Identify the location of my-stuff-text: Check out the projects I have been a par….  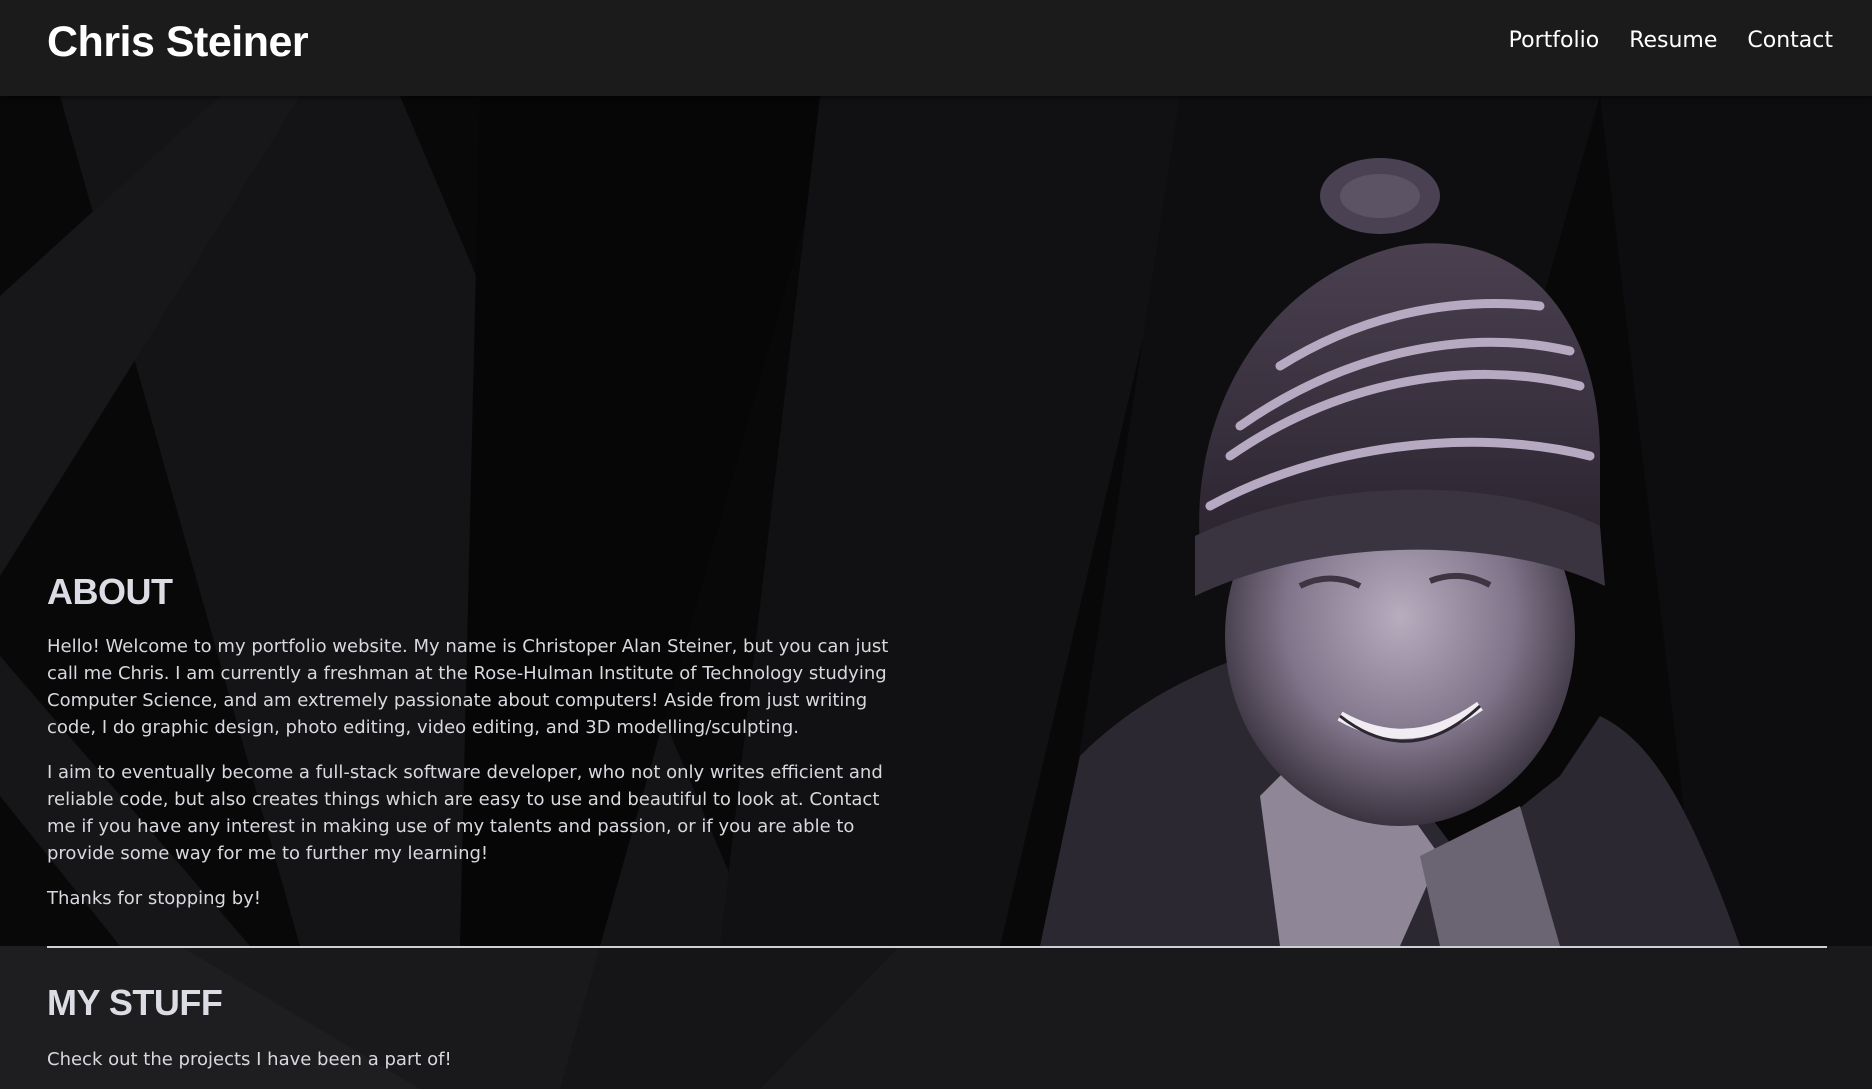
(249, 1059).